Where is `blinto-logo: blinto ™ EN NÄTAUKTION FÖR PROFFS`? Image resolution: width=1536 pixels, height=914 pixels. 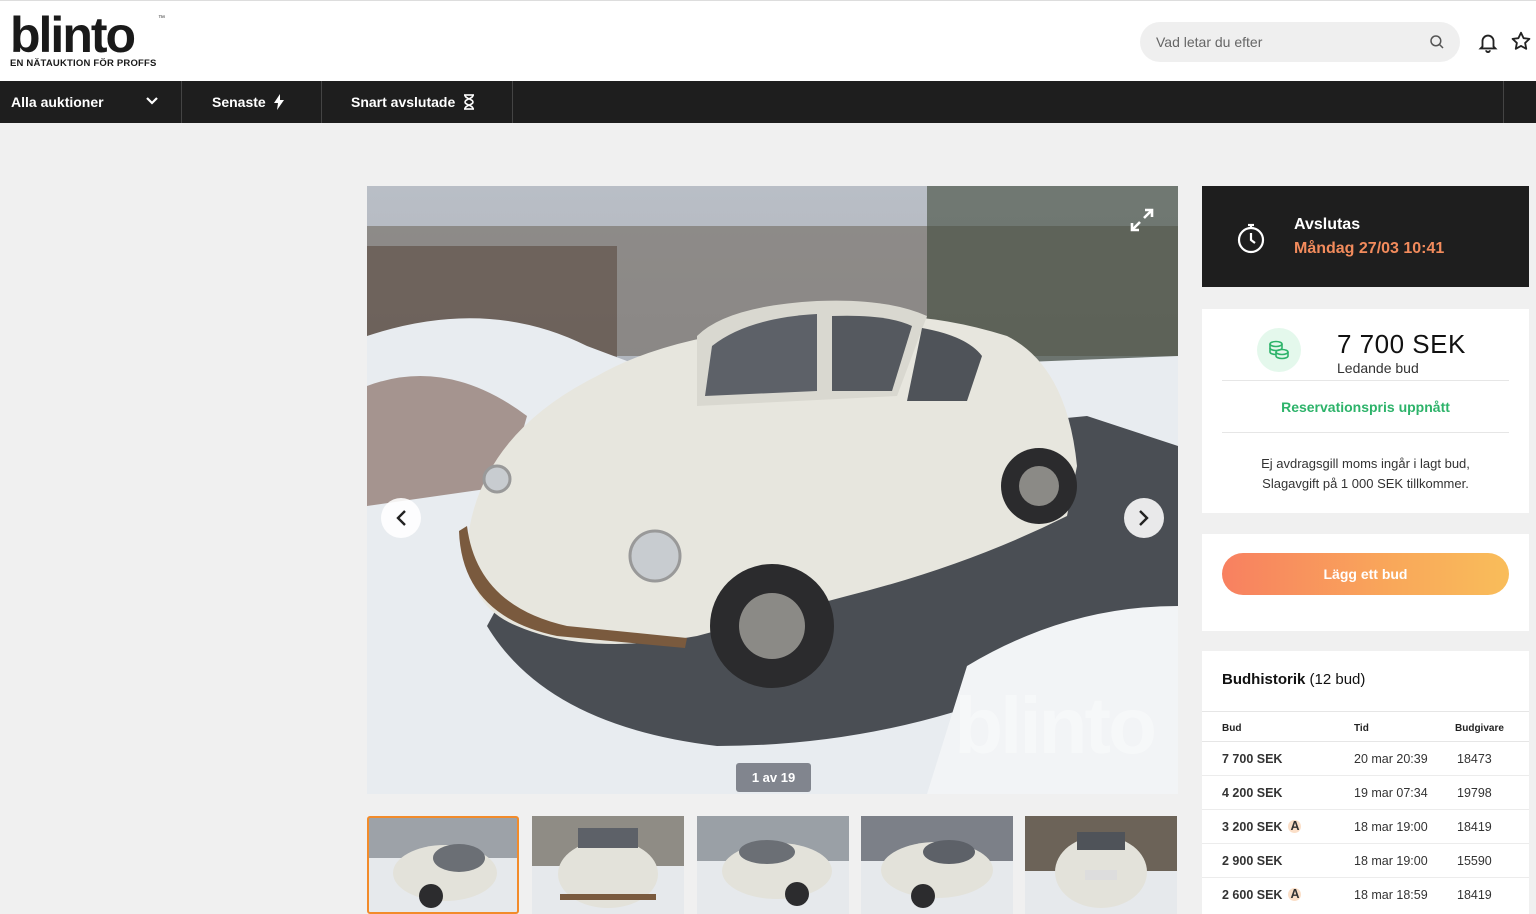 blinto-logo: blinto ™ EN NÄTAUKTION FÖR PROFFS is located at coordinates (87, 38).